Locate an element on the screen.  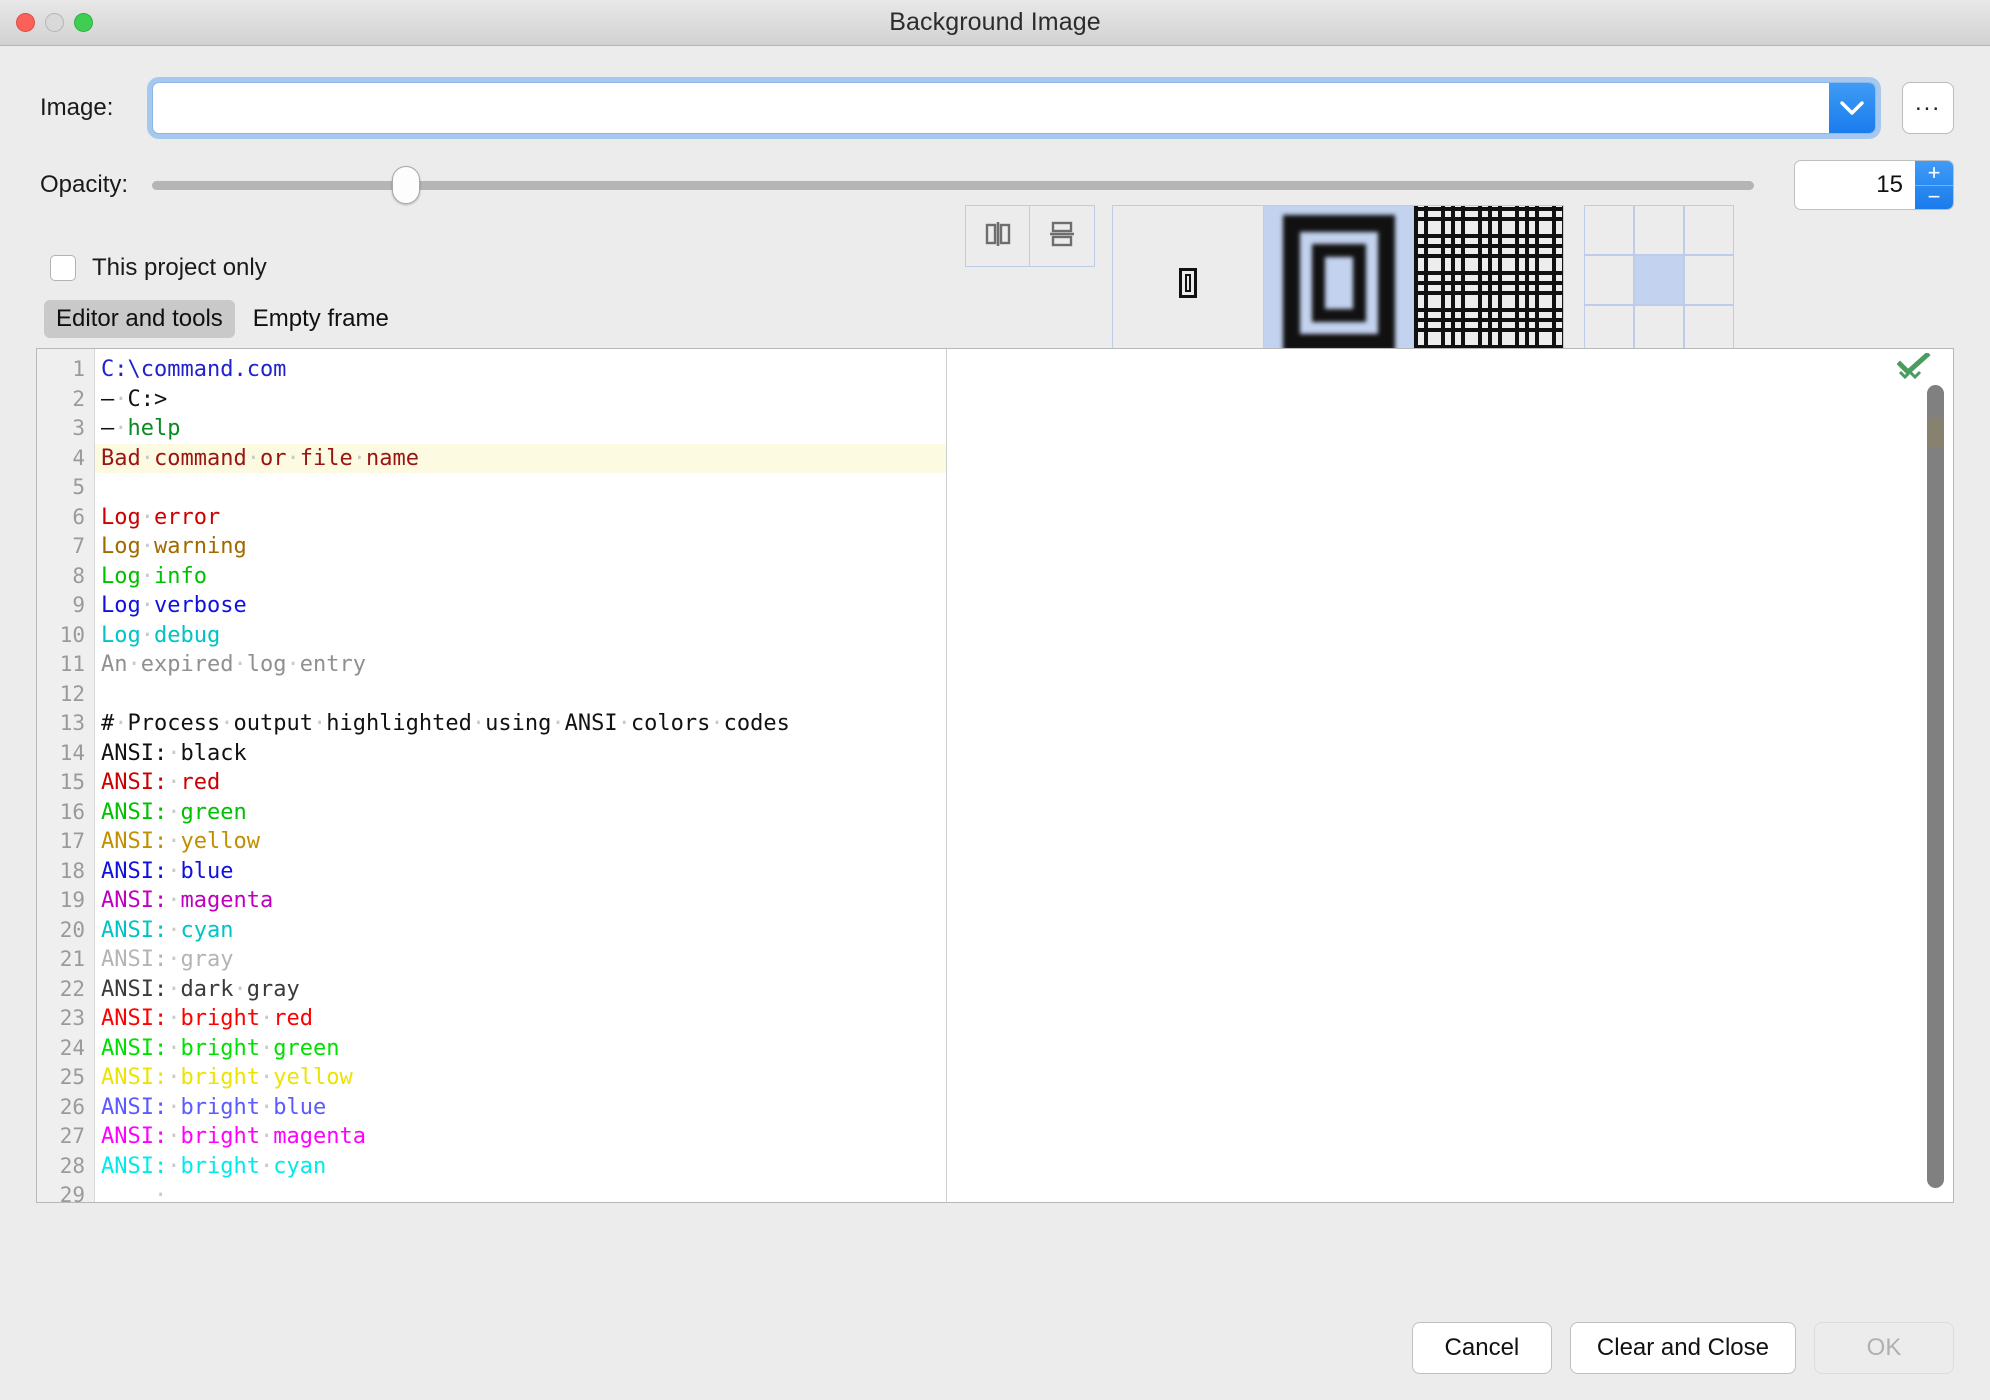
code-line: ANSI:·green is located at coordinates (520, 813).